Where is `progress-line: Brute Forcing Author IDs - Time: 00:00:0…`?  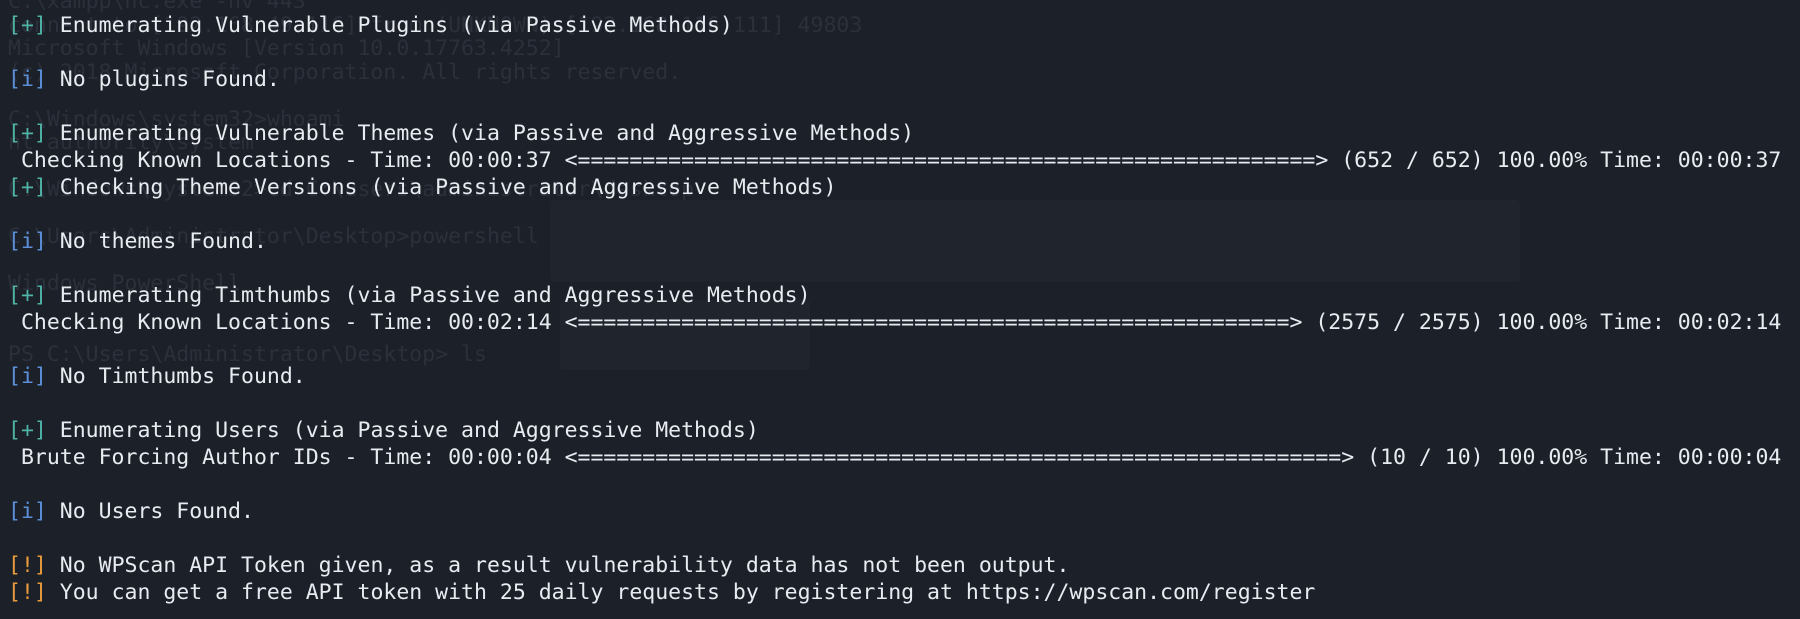
progress-line: Brute Forcing Author IDs - Time: 00:00:0… is located at coordinates (904, 457).